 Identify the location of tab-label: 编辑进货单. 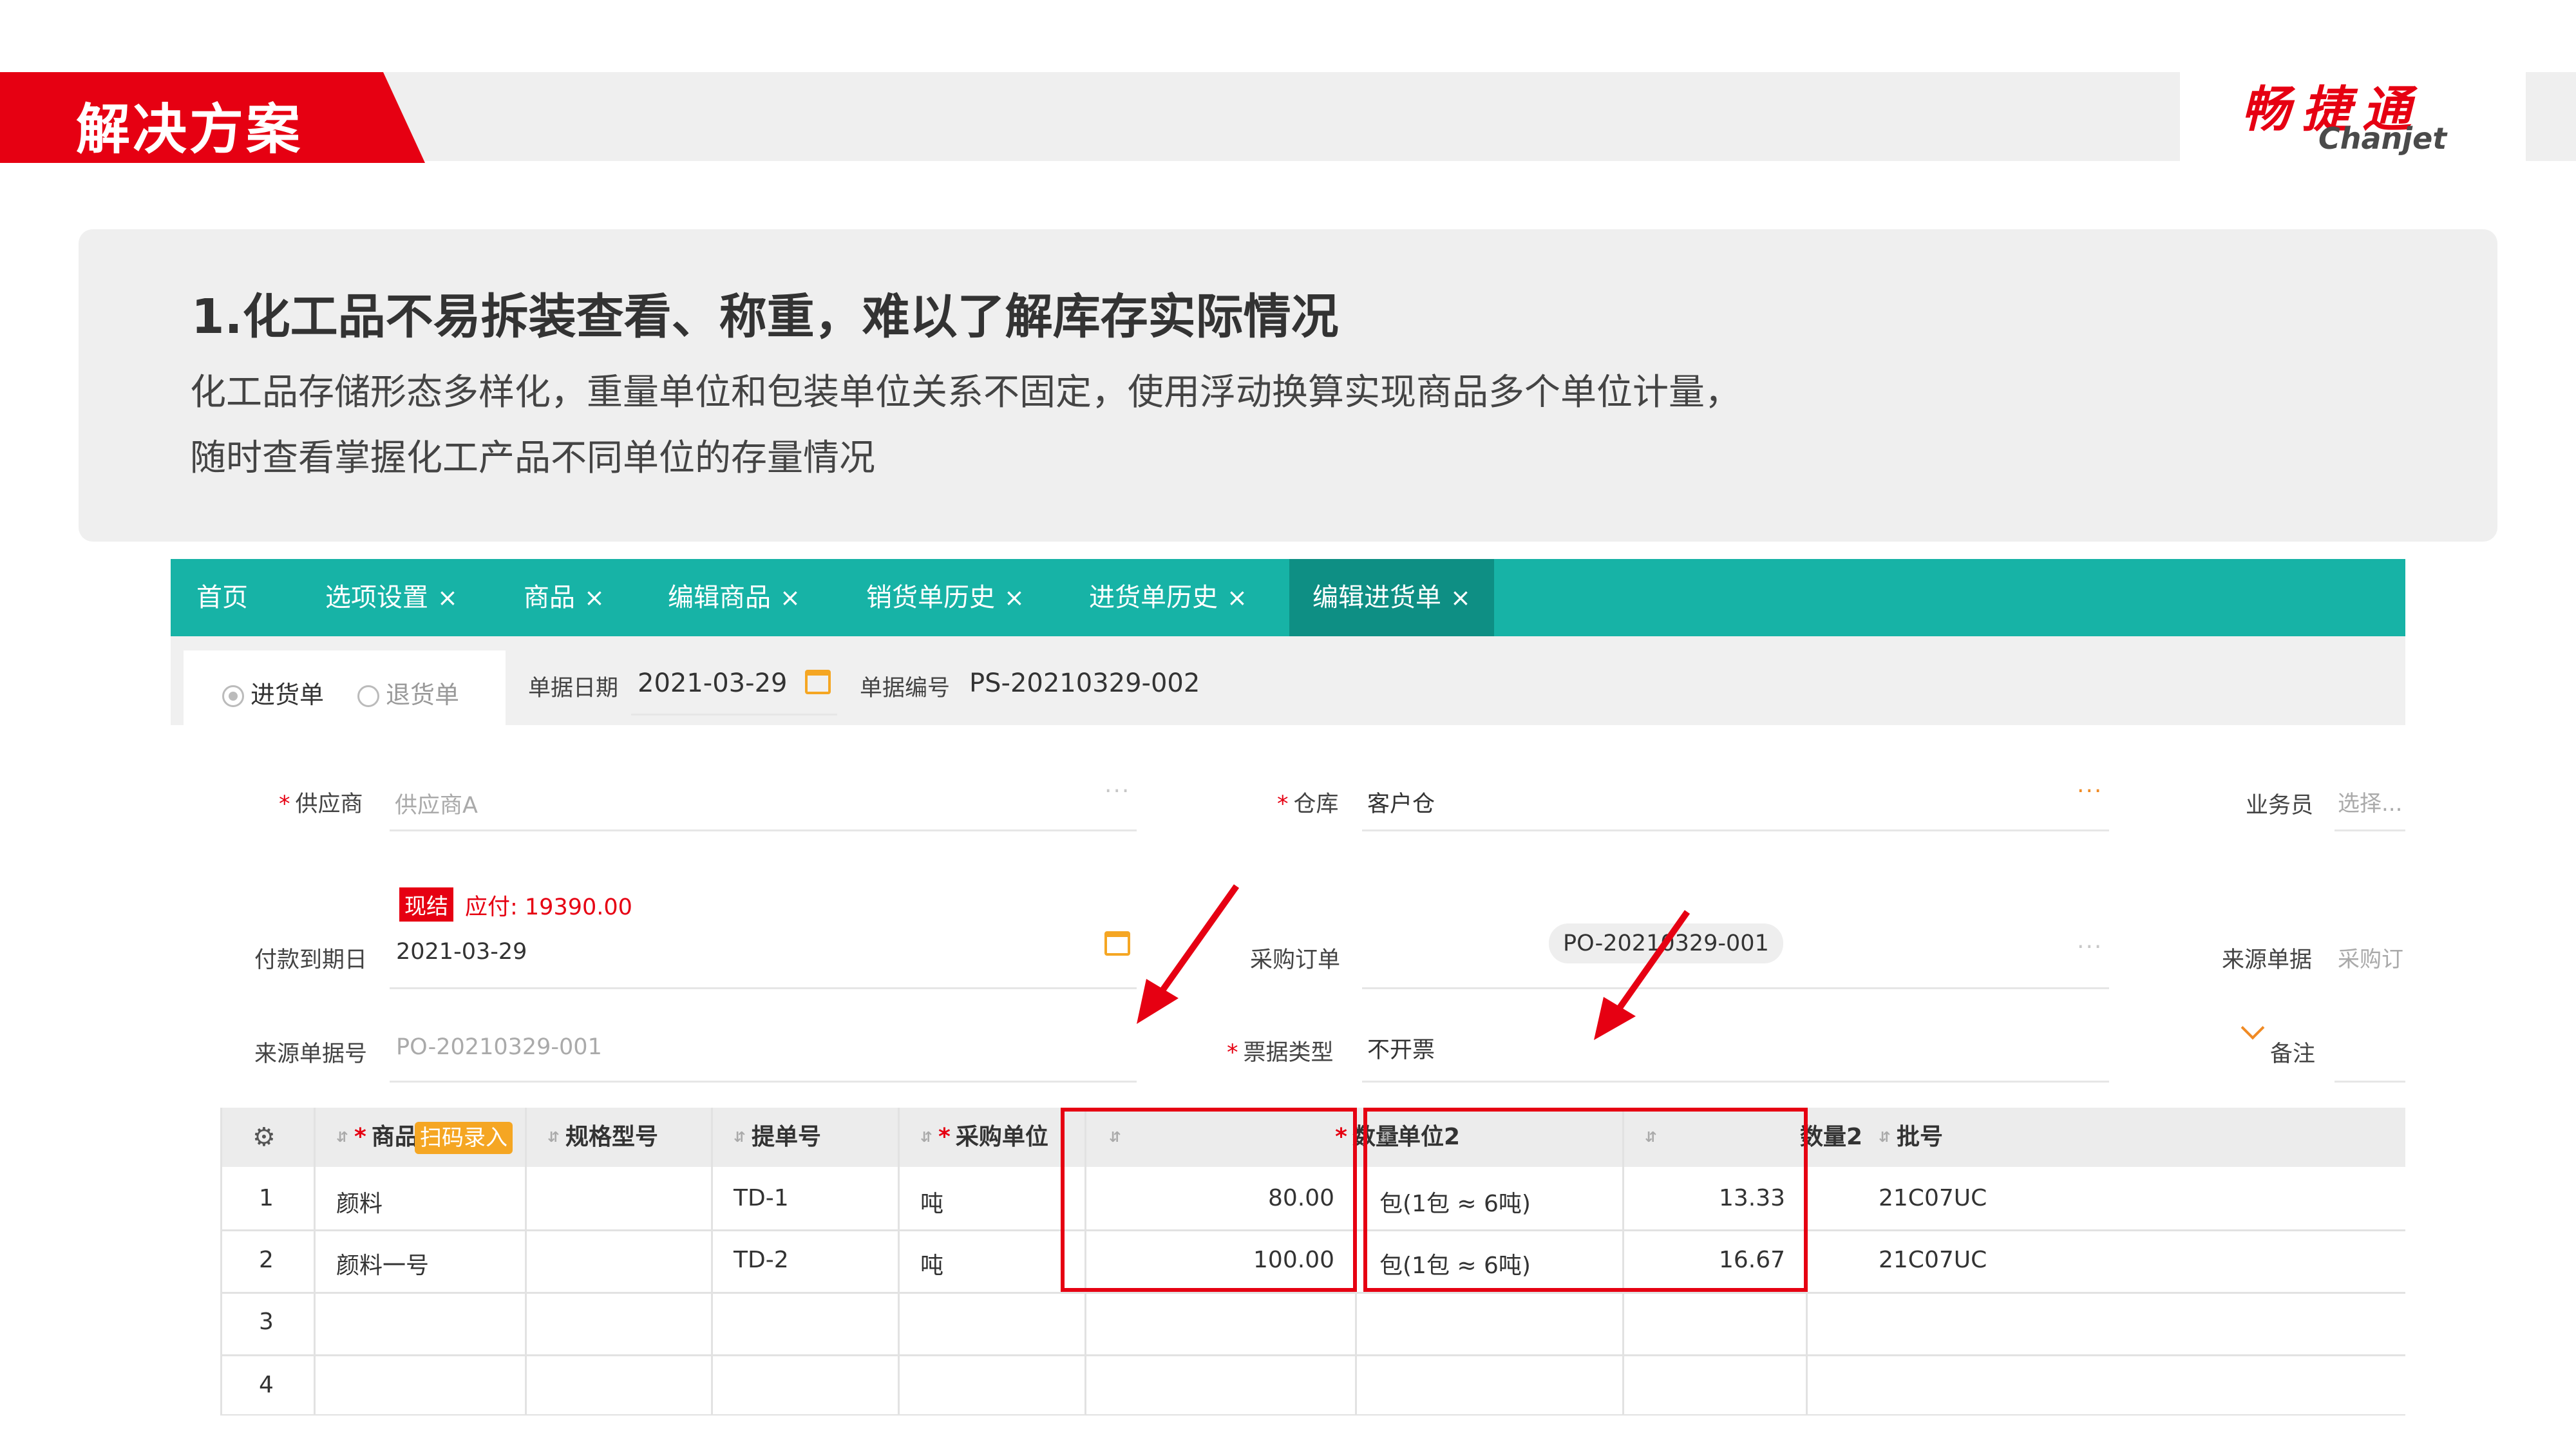
(1376, 597).